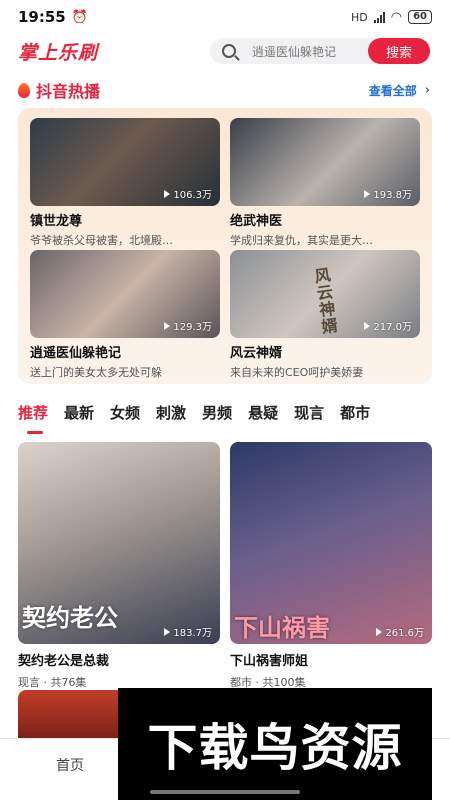 This screenshot has width=450, height=800. Describe the element at coordinates (331, 543) in the screenshot. I see `drama-poster: 下山祸害 261.6万` at that location.